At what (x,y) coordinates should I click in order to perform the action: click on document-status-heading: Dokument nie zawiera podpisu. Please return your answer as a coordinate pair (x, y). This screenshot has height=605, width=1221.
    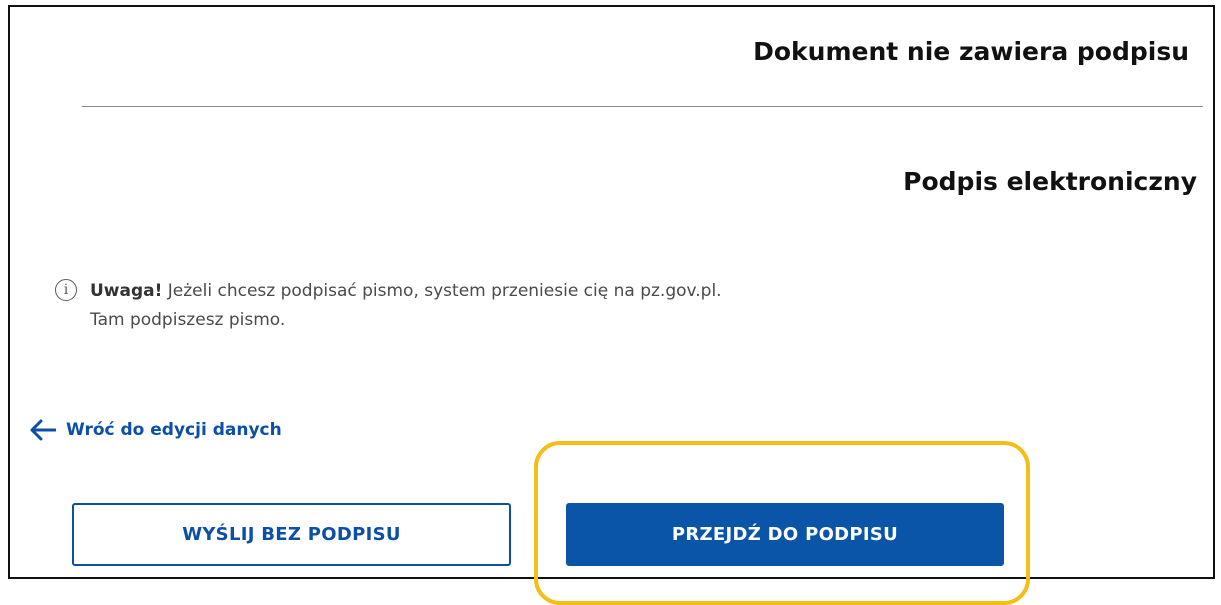
    Looking at the image, I should click on (971, 51).